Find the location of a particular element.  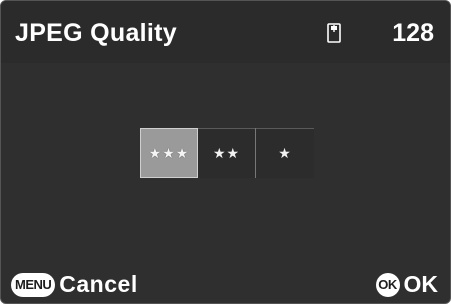

ok-button: OK OK is located at coordinates (407, 284).